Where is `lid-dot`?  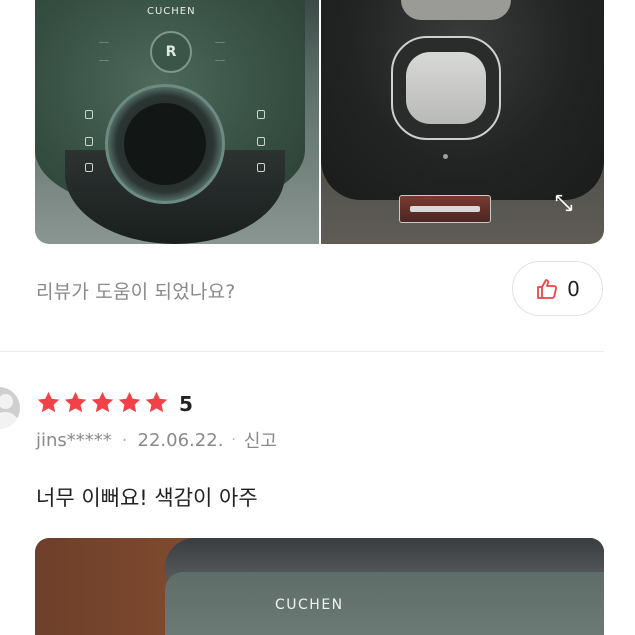
lid-dot is located at coordinates (445, 156).